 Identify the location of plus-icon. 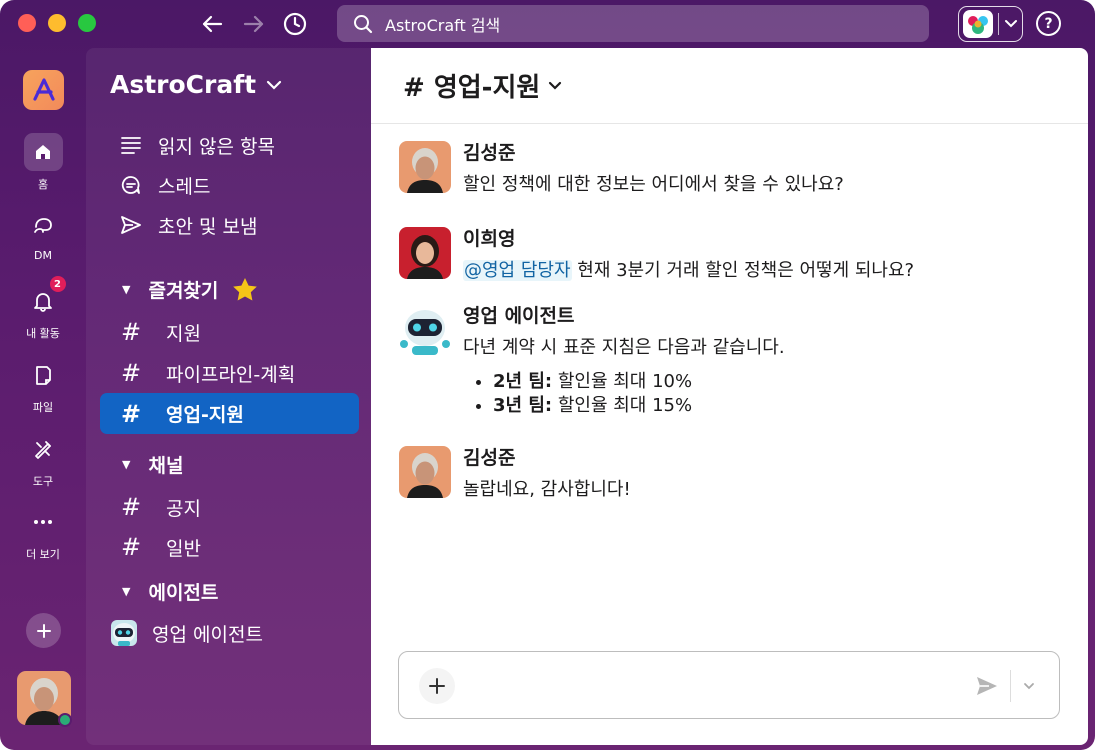
(43, 630).